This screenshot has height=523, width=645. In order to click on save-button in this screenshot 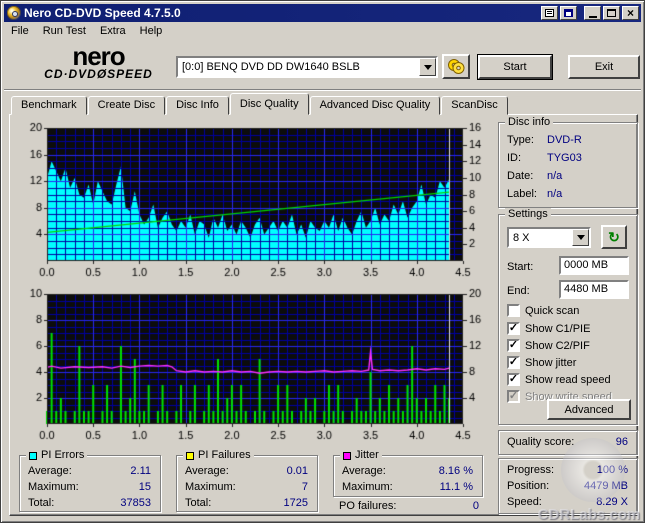, I will do `click(568, 13)`.